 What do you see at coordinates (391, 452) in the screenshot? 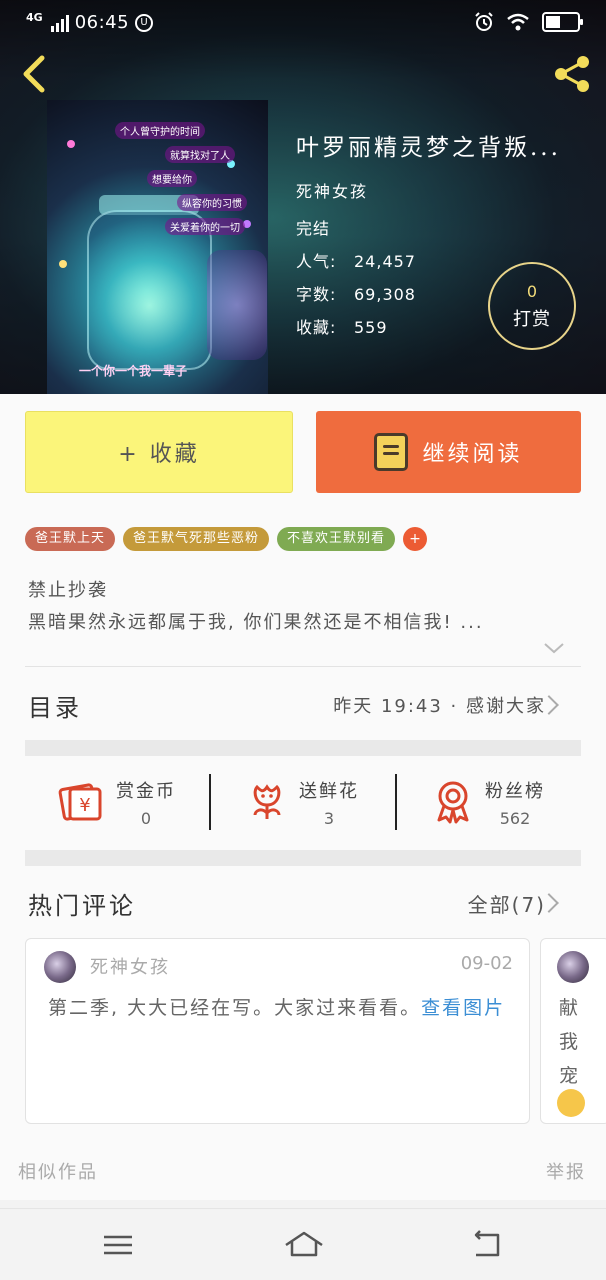
I see `book-icon` at bounding box center [391, 452].